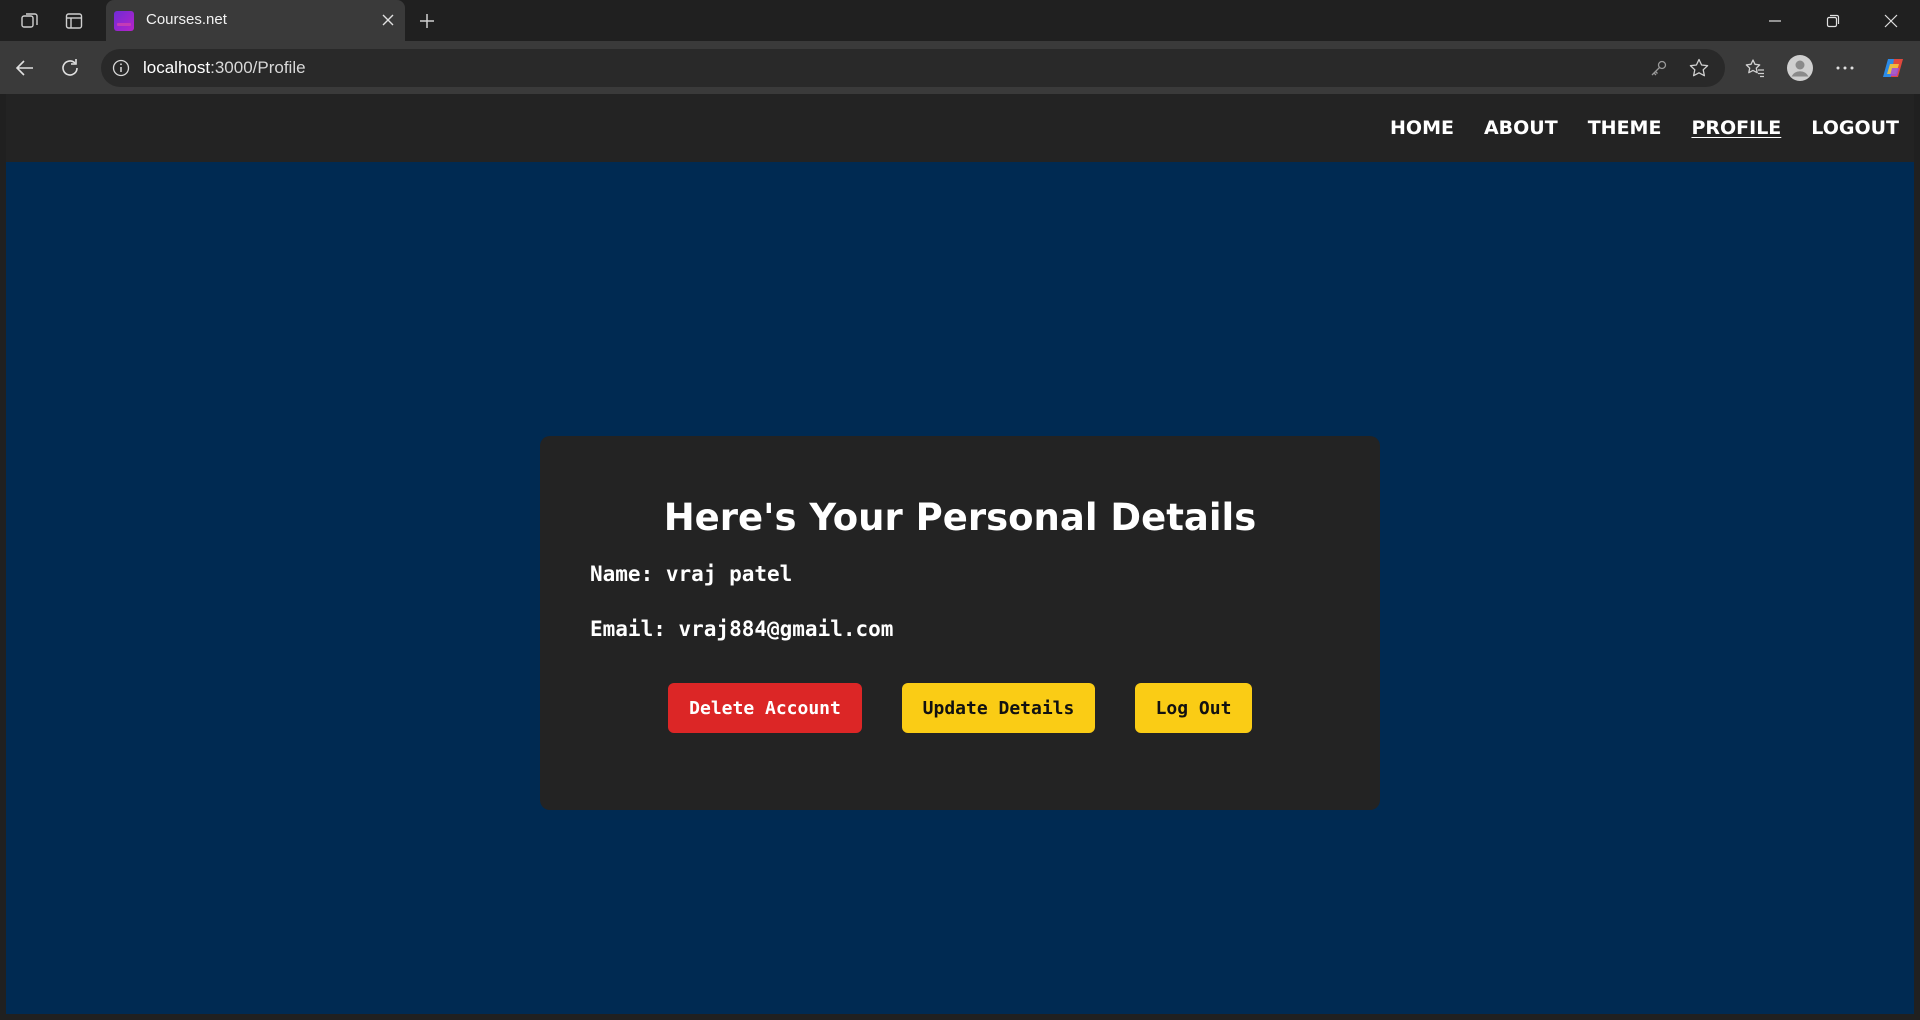  What do you see at coordinates (388, 20) in the screenshot?
I see `close-tab-icon` at bounding box center [388, 20].